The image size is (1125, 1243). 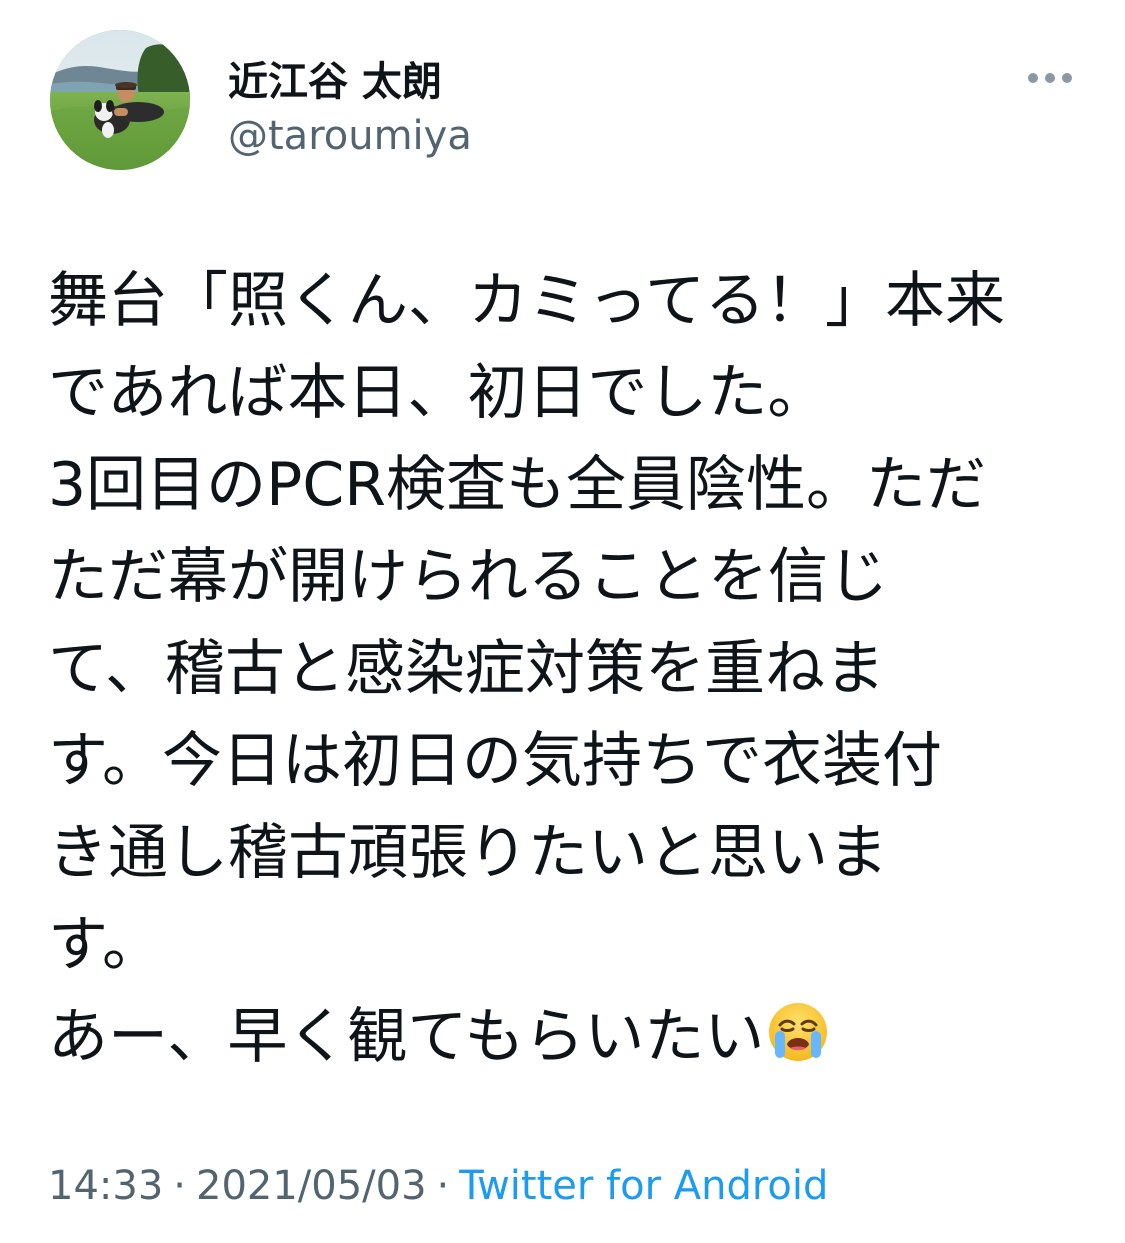 I want to click on tweet-text-line: て、稽古と感染症対策を重ねま, so click(x=466, y=669).